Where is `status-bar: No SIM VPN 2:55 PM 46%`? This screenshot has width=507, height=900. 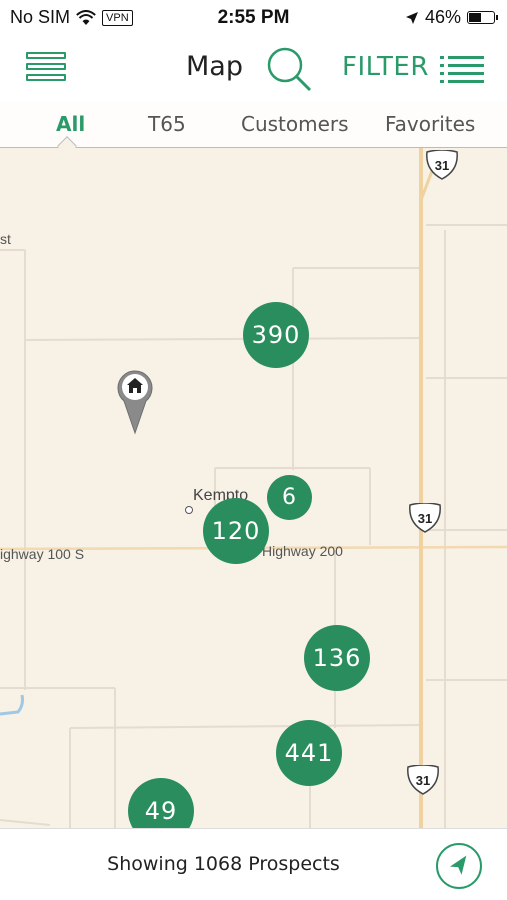
status-bar: No SIM VPN 2:55 PM 46% is located at coordinates (253, 18).